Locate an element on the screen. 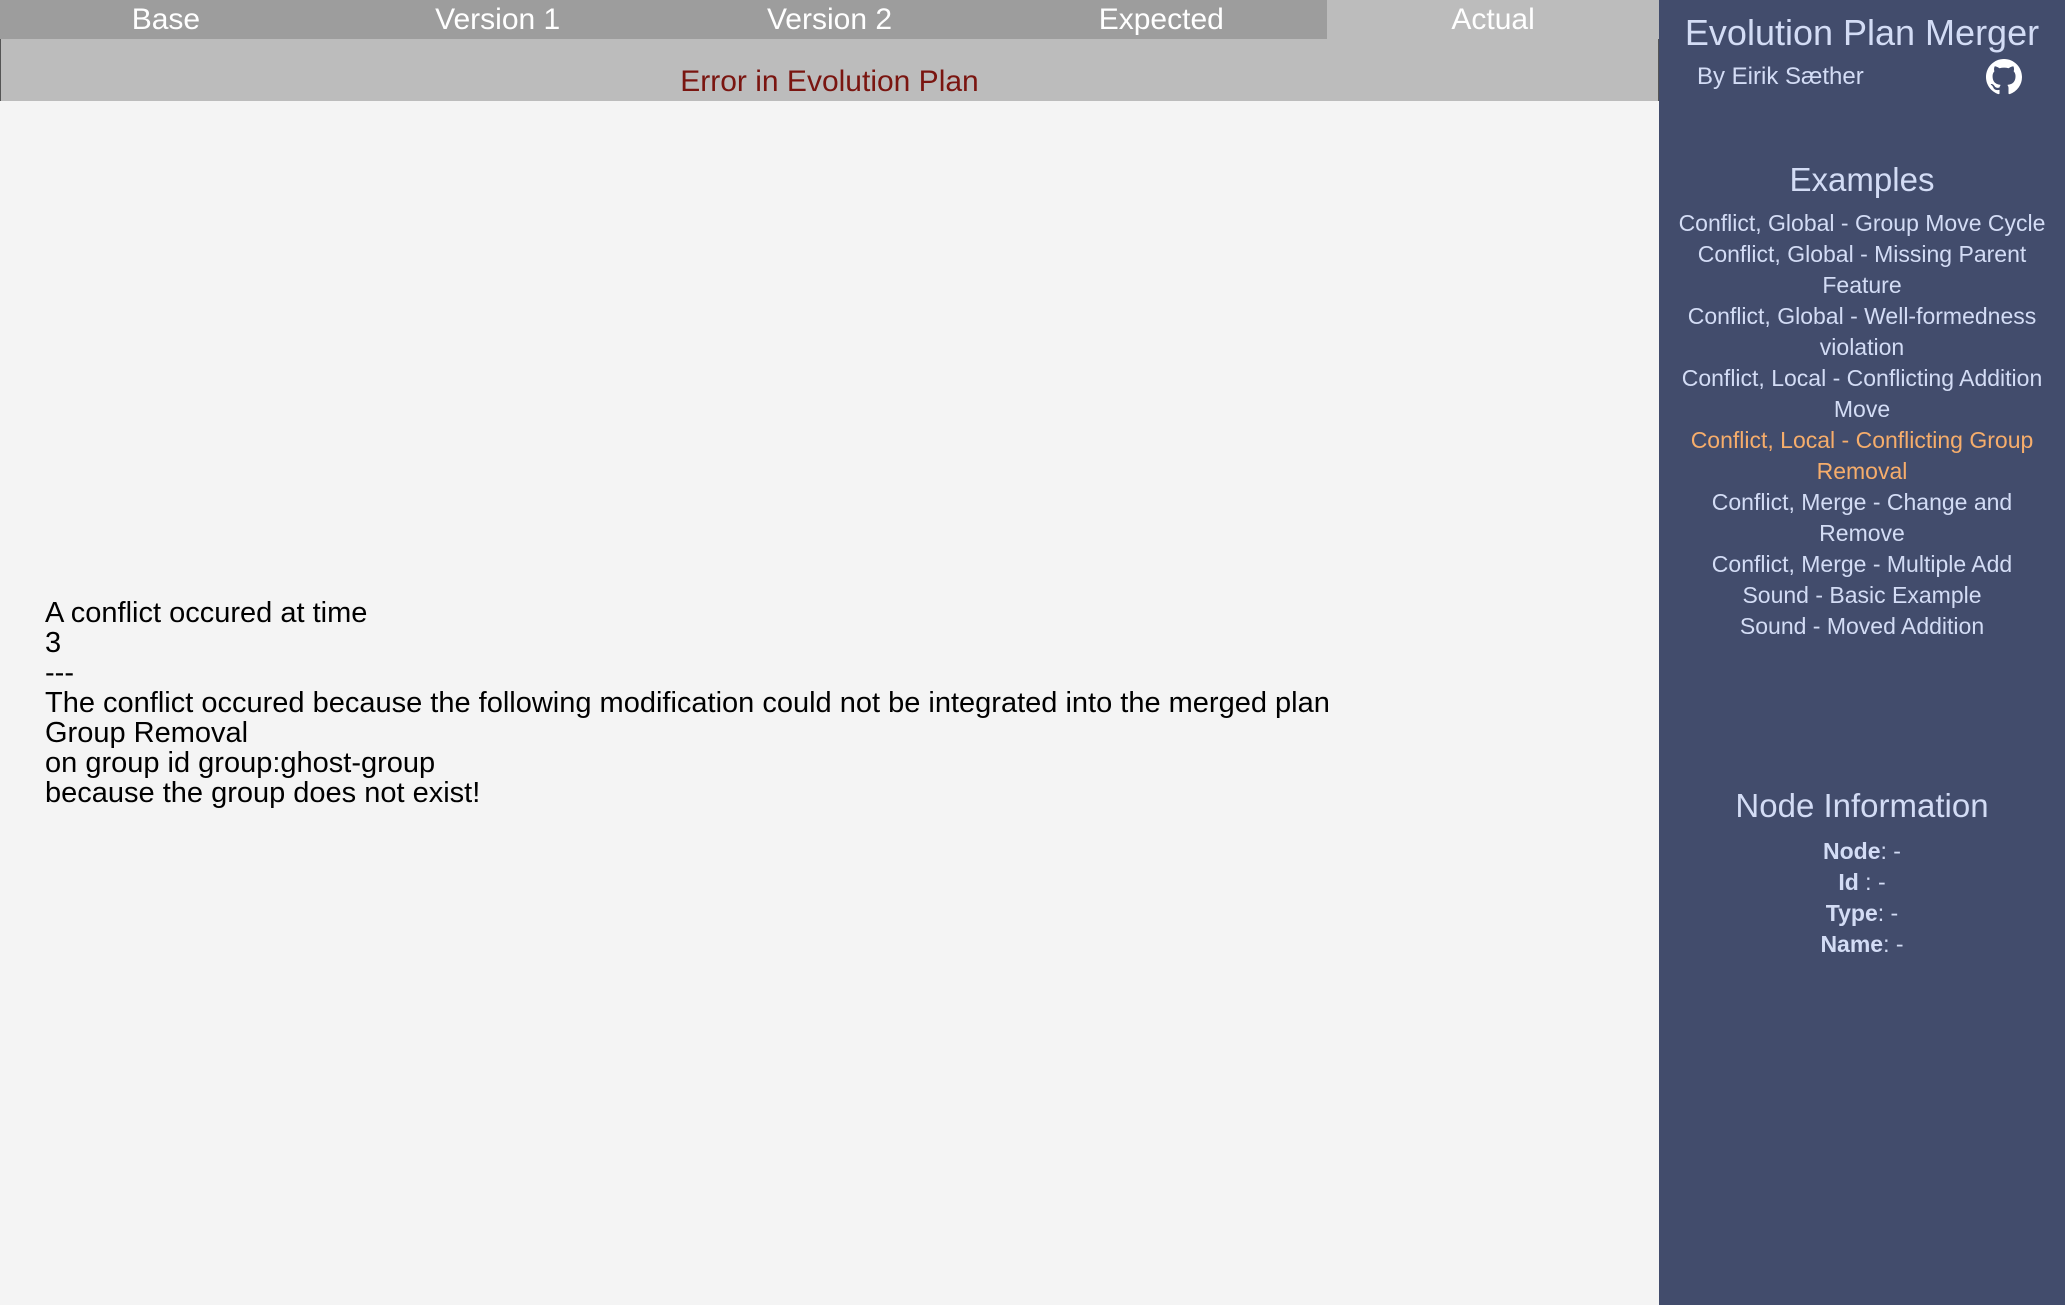 Image resolution: width=2065 pixels, height=1305 pixels. type-label: Type is located at coordinates (1851, 913).